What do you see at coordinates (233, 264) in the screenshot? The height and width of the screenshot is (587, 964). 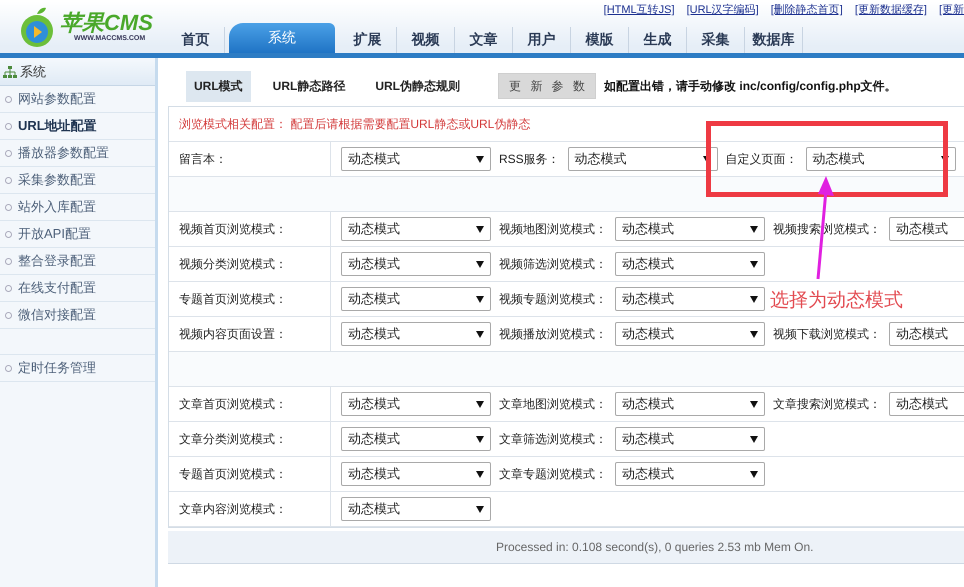 I see `field-label: 视频分类浏览模式：` at bounding box center [233, 264].